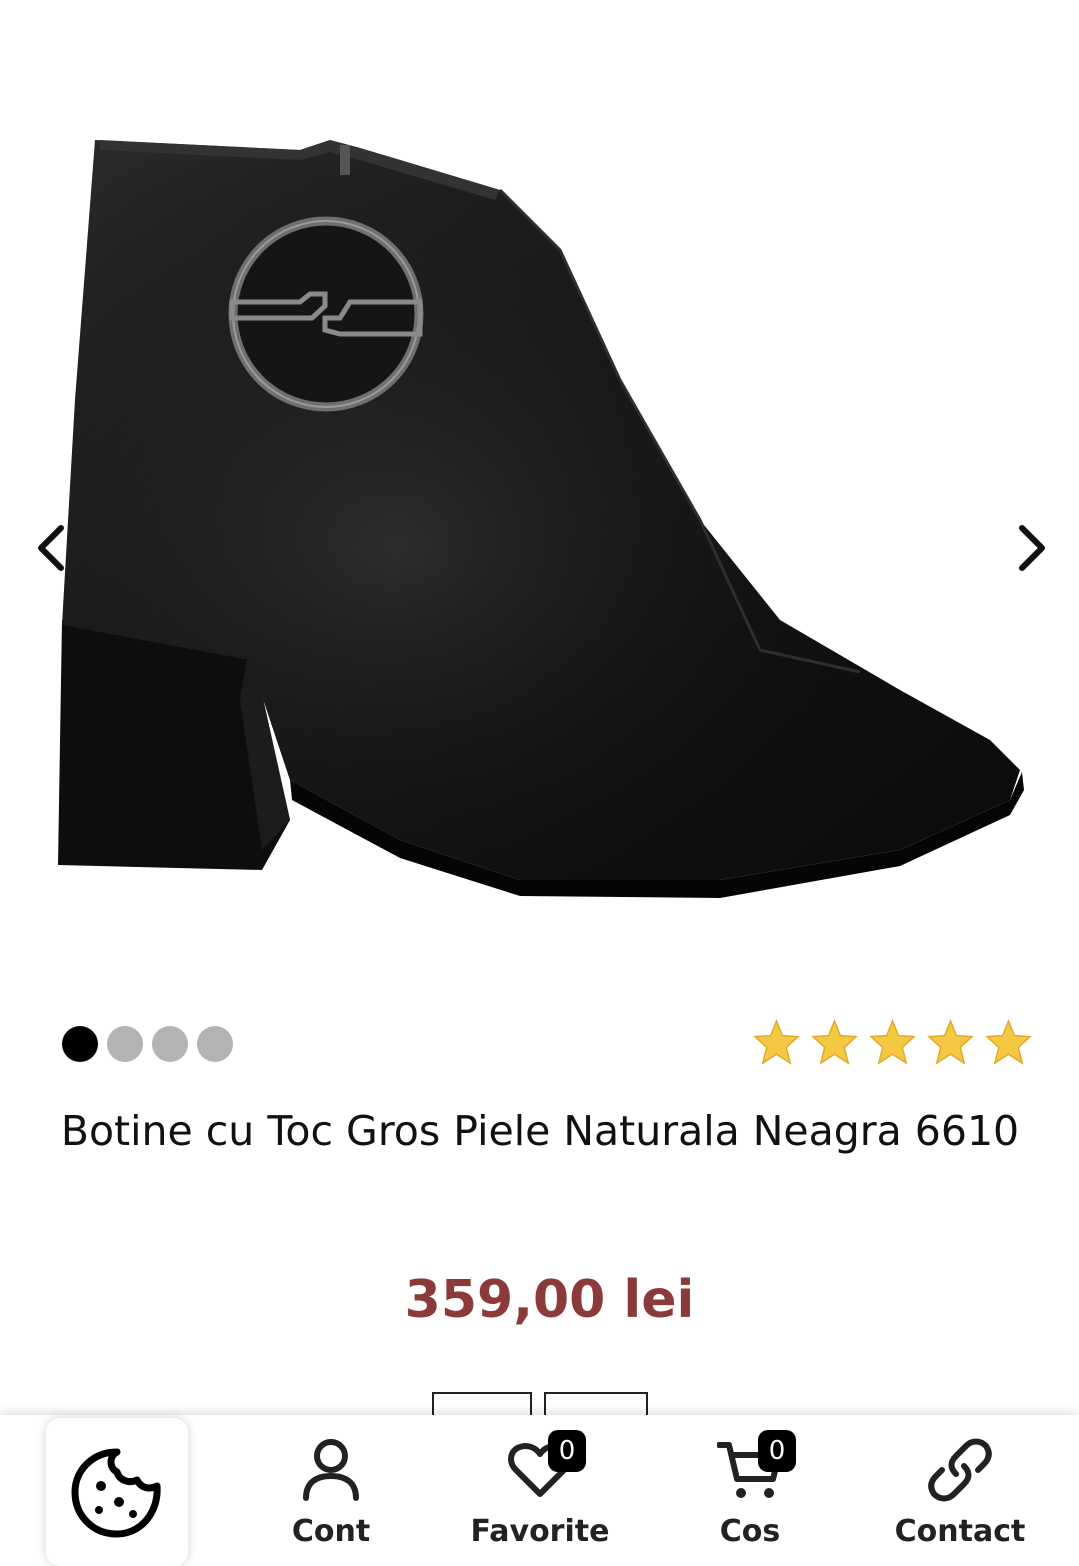 The width and height of the screenshot is (1079, 1566). What do you see at coordinates (331, 1470) in the screenshot?
I see `user-icon` at bounding box center [331, 1470].